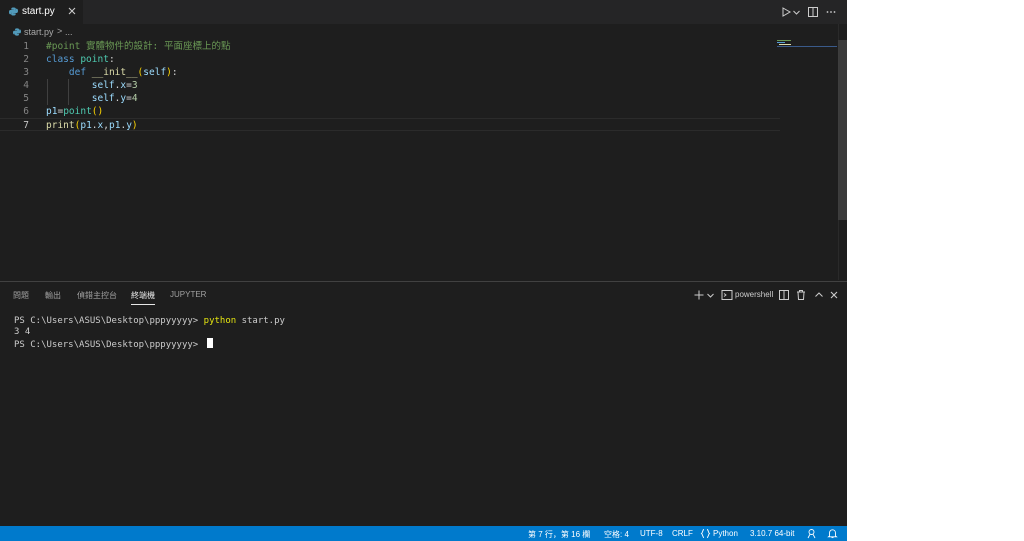 This screenshot has width=1024, height=541. I want to click on line-ending: CRLF, so click(682, 533).